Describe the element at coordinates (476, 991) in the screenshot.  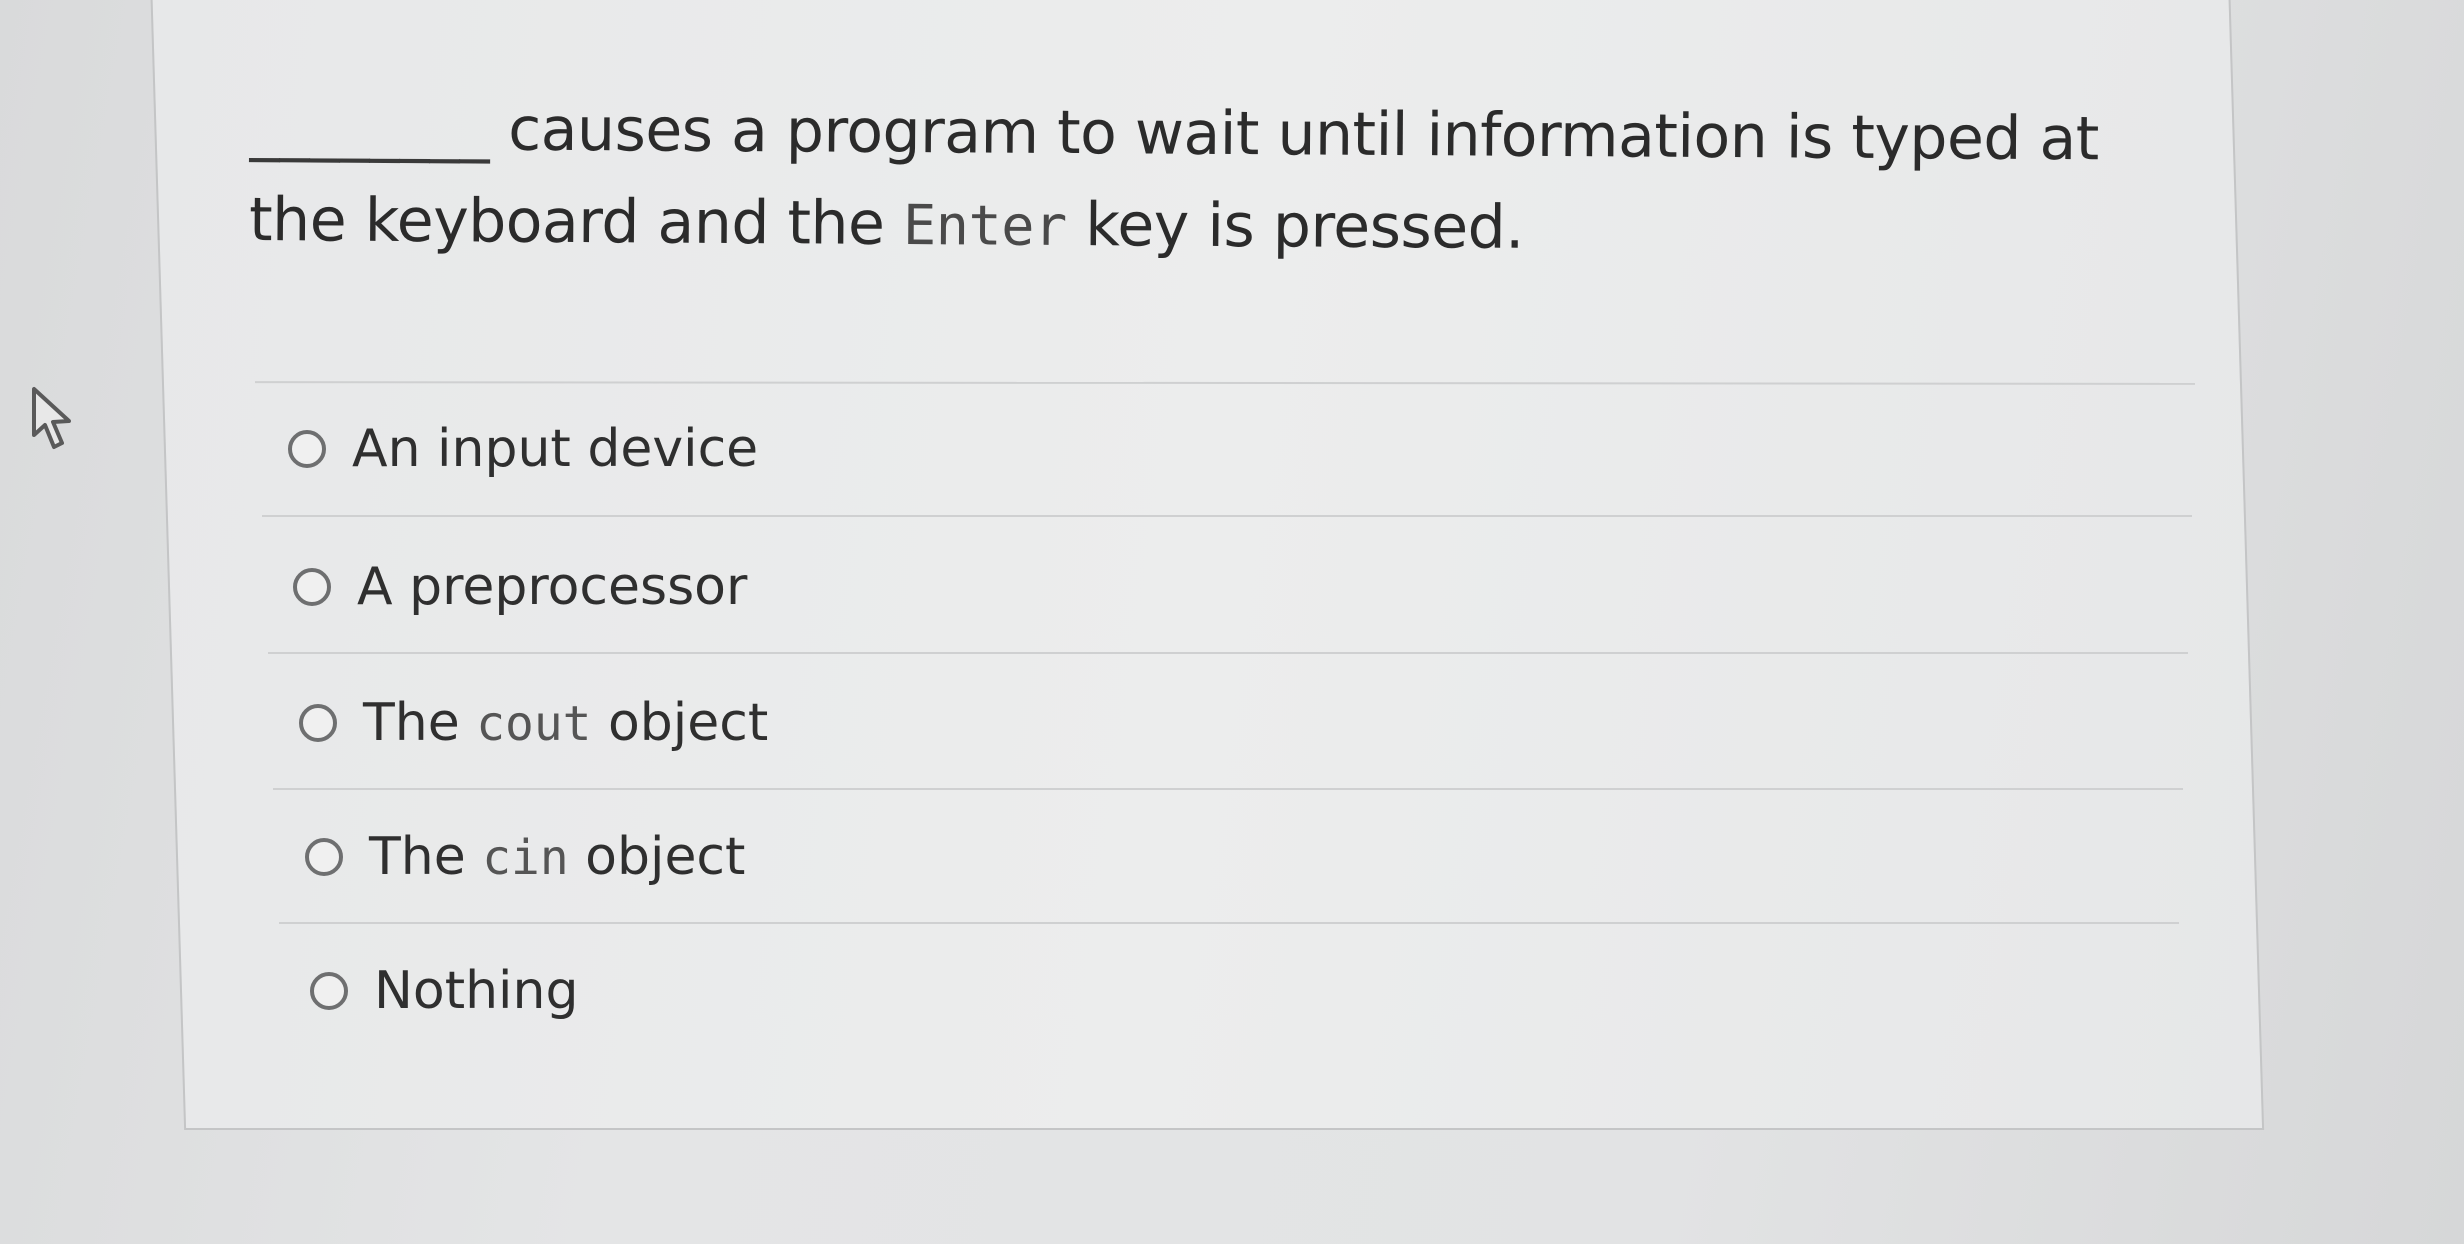
I see `option-label: Nothing` at that location.